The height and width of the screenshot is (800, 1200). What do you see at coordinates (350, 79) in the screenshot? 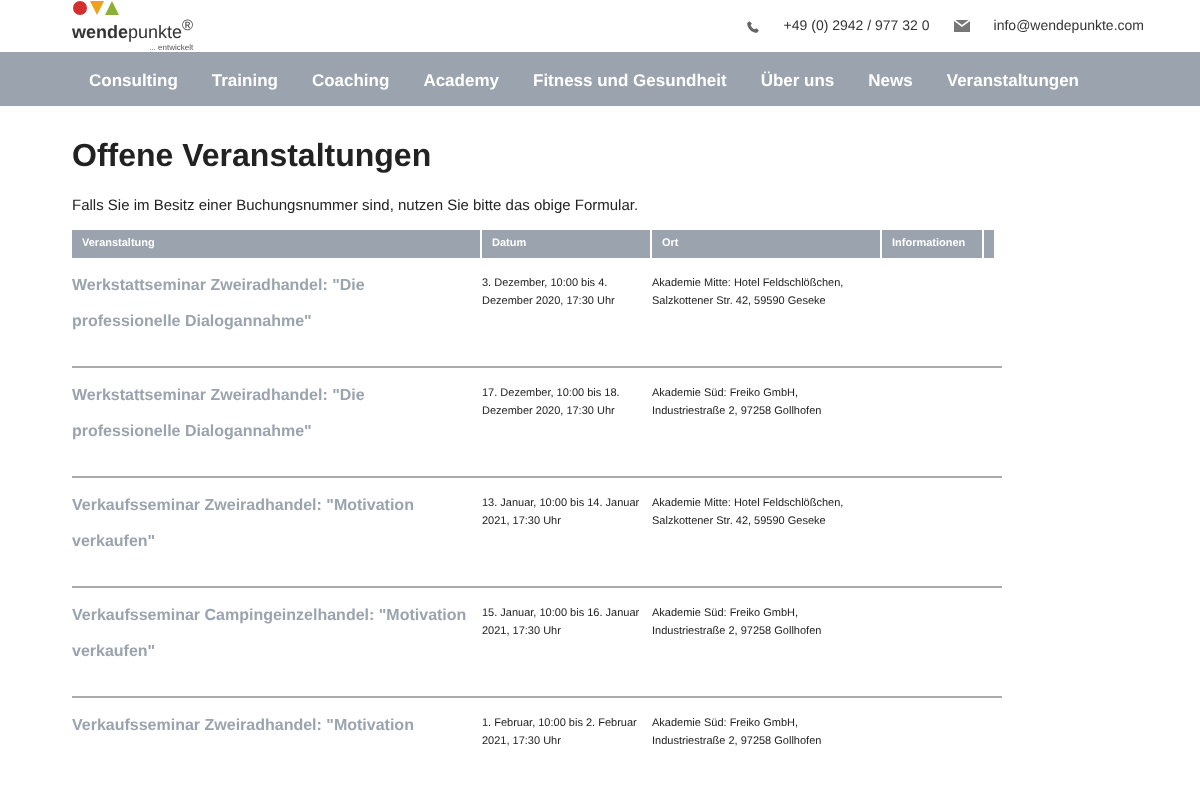
I see `nav-link: Coaching` at bounding box center [350, 79].